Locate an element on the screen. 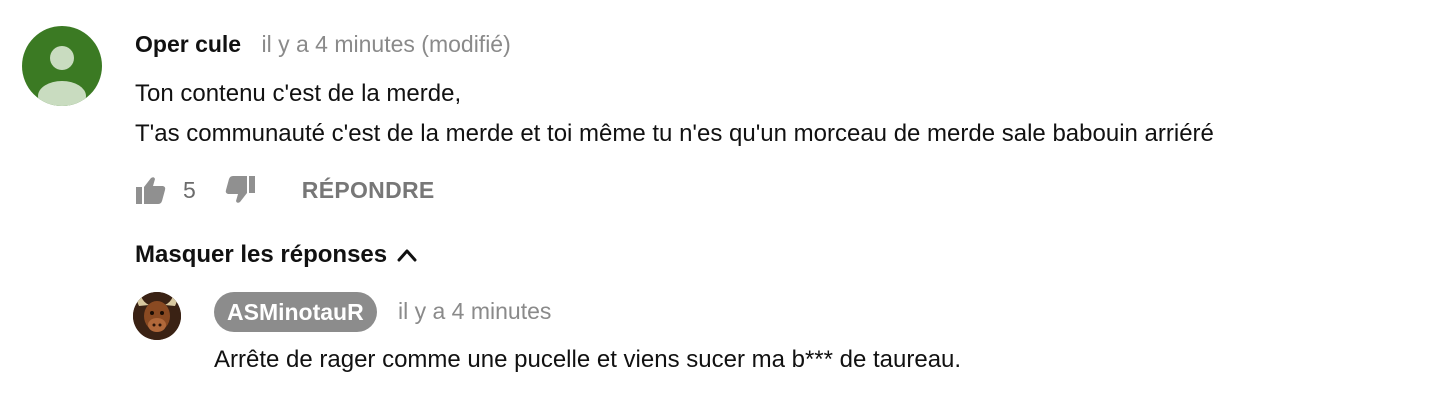 The width and height of the screenshot is (1446, 400). comment-timestamp: il y a 4 minutes (modifié) is located at coordinates (386, 44).